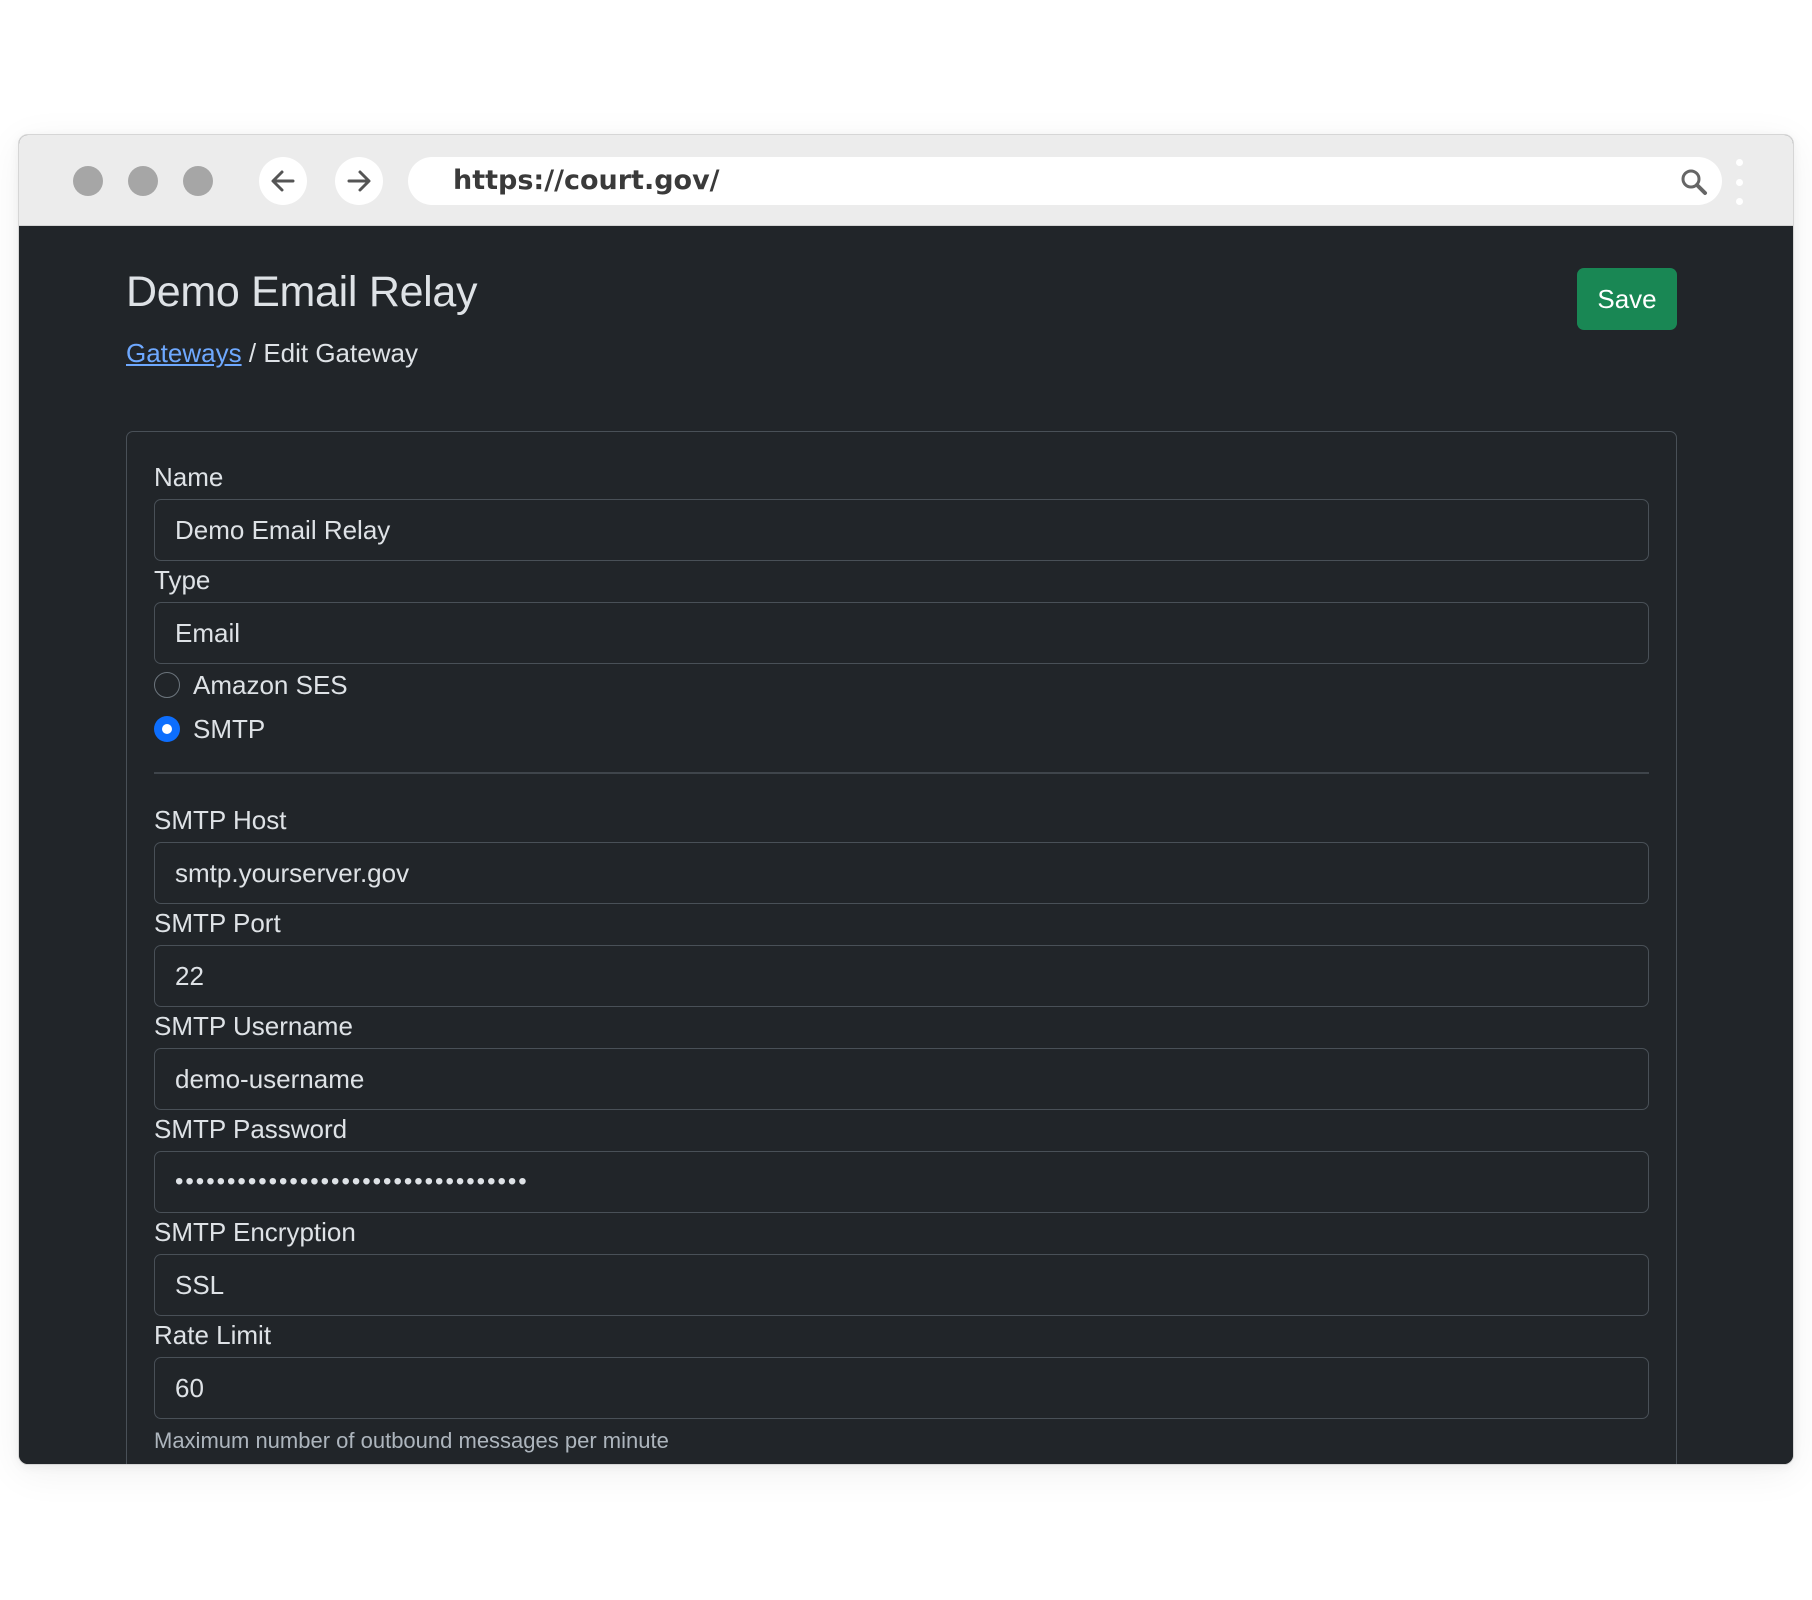  Describe the element at coordinates (253, 1026) in the screenshot. I see `smtp-username-label: SMTP Username` at that location.